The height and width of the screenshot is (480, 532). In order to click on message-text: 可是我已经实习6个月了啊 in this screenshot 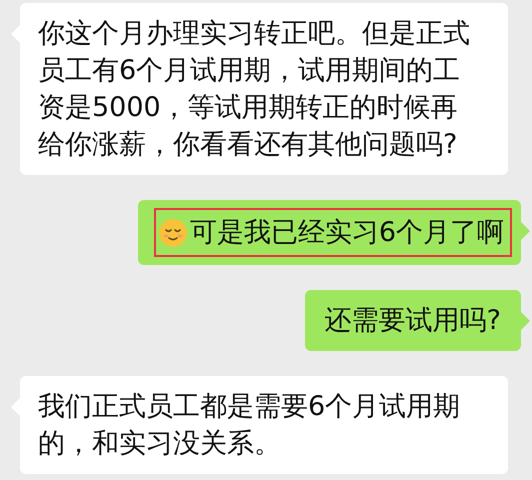, I will do `click(347, 233)`.